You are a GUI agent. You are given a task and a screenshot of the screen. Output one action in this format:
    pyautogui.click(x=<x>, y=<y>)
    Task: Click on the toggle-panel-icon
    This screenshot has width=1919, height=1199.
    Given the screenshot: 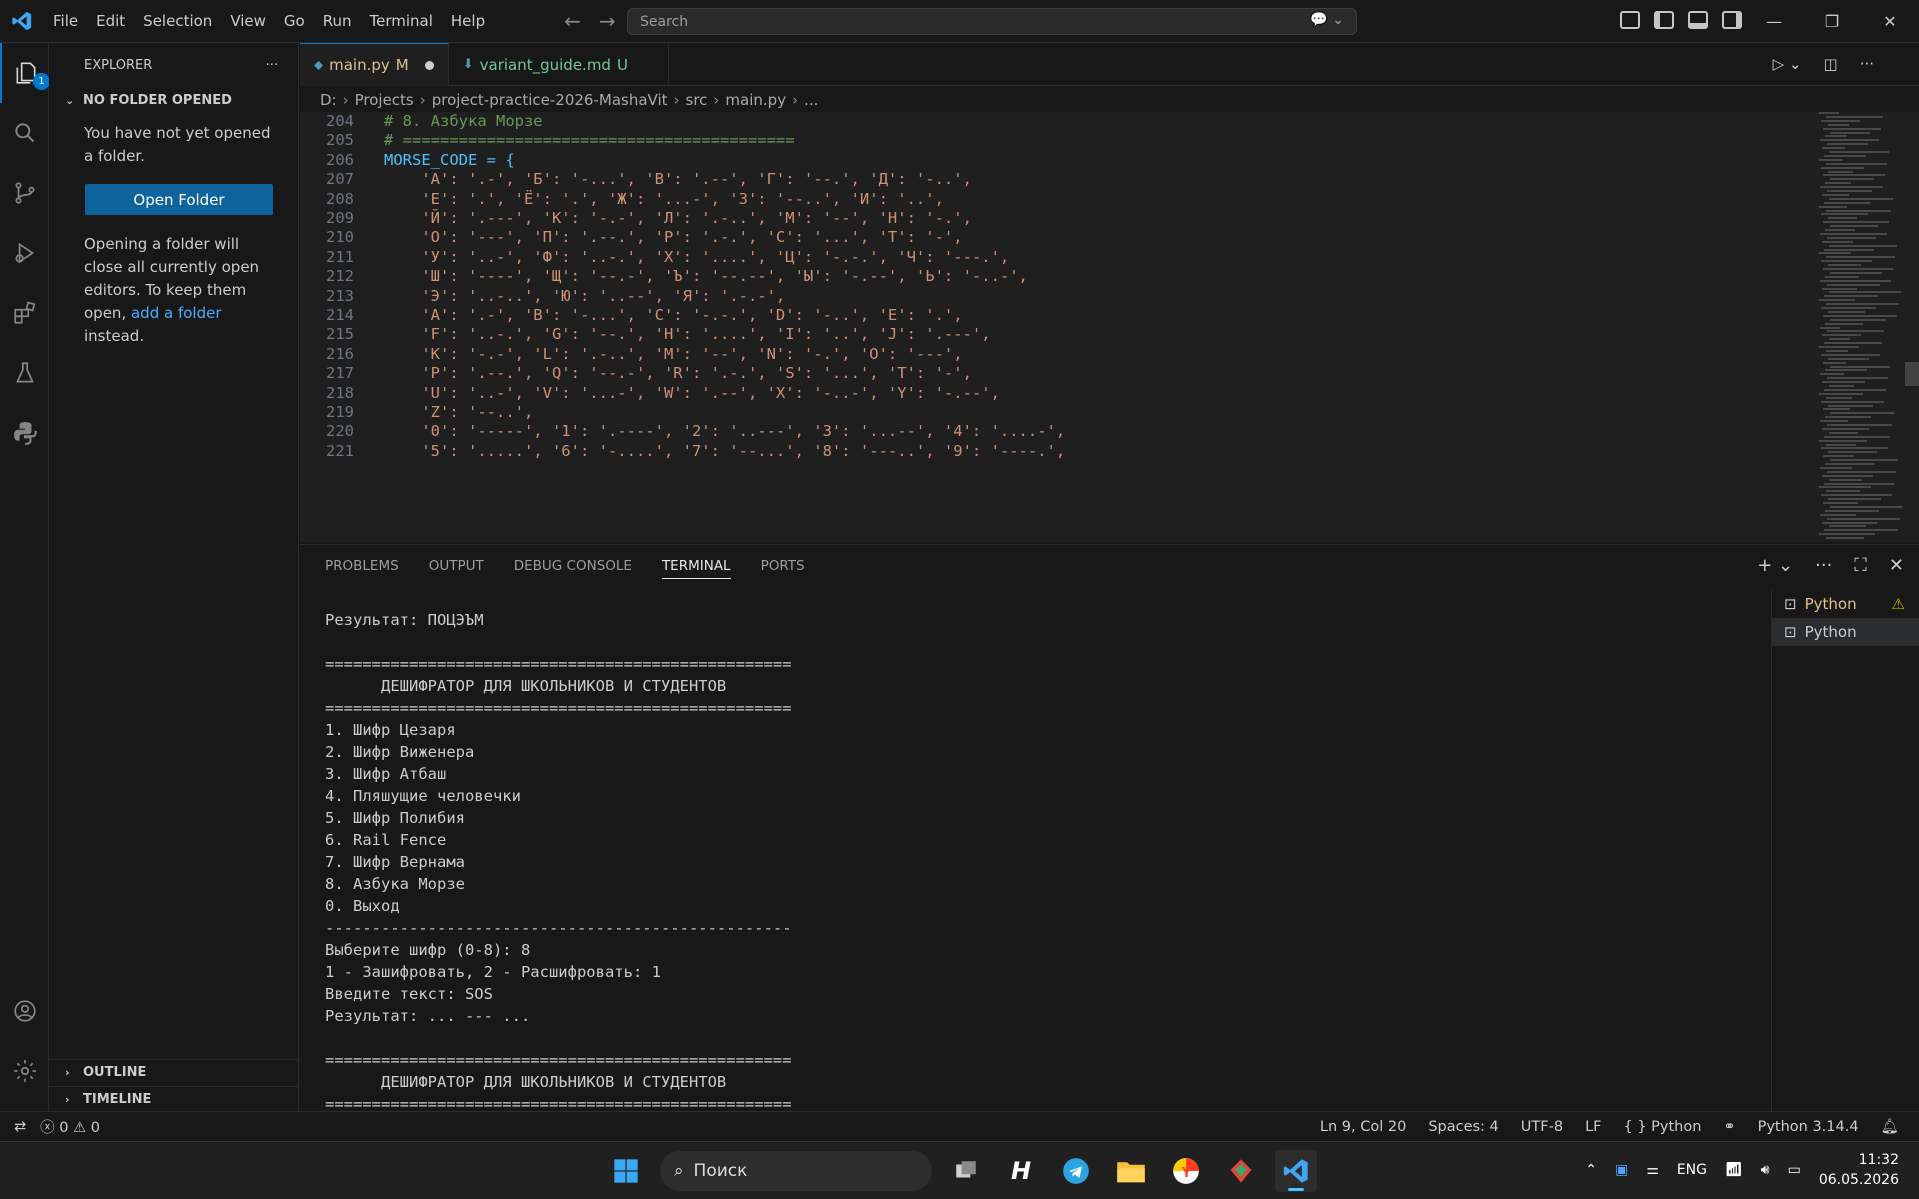 What is the action you would take?
    pyautogui.click(x=1698, y=20)
    